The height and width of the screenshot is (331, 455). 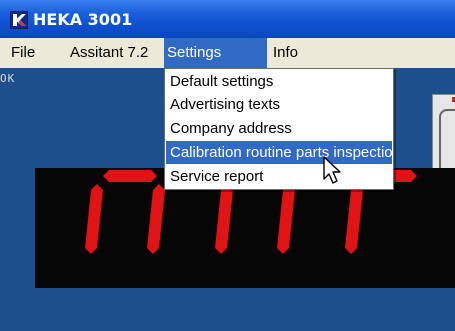 I want to click on window-title: HEKA 3001, so click(x=83, y=19).